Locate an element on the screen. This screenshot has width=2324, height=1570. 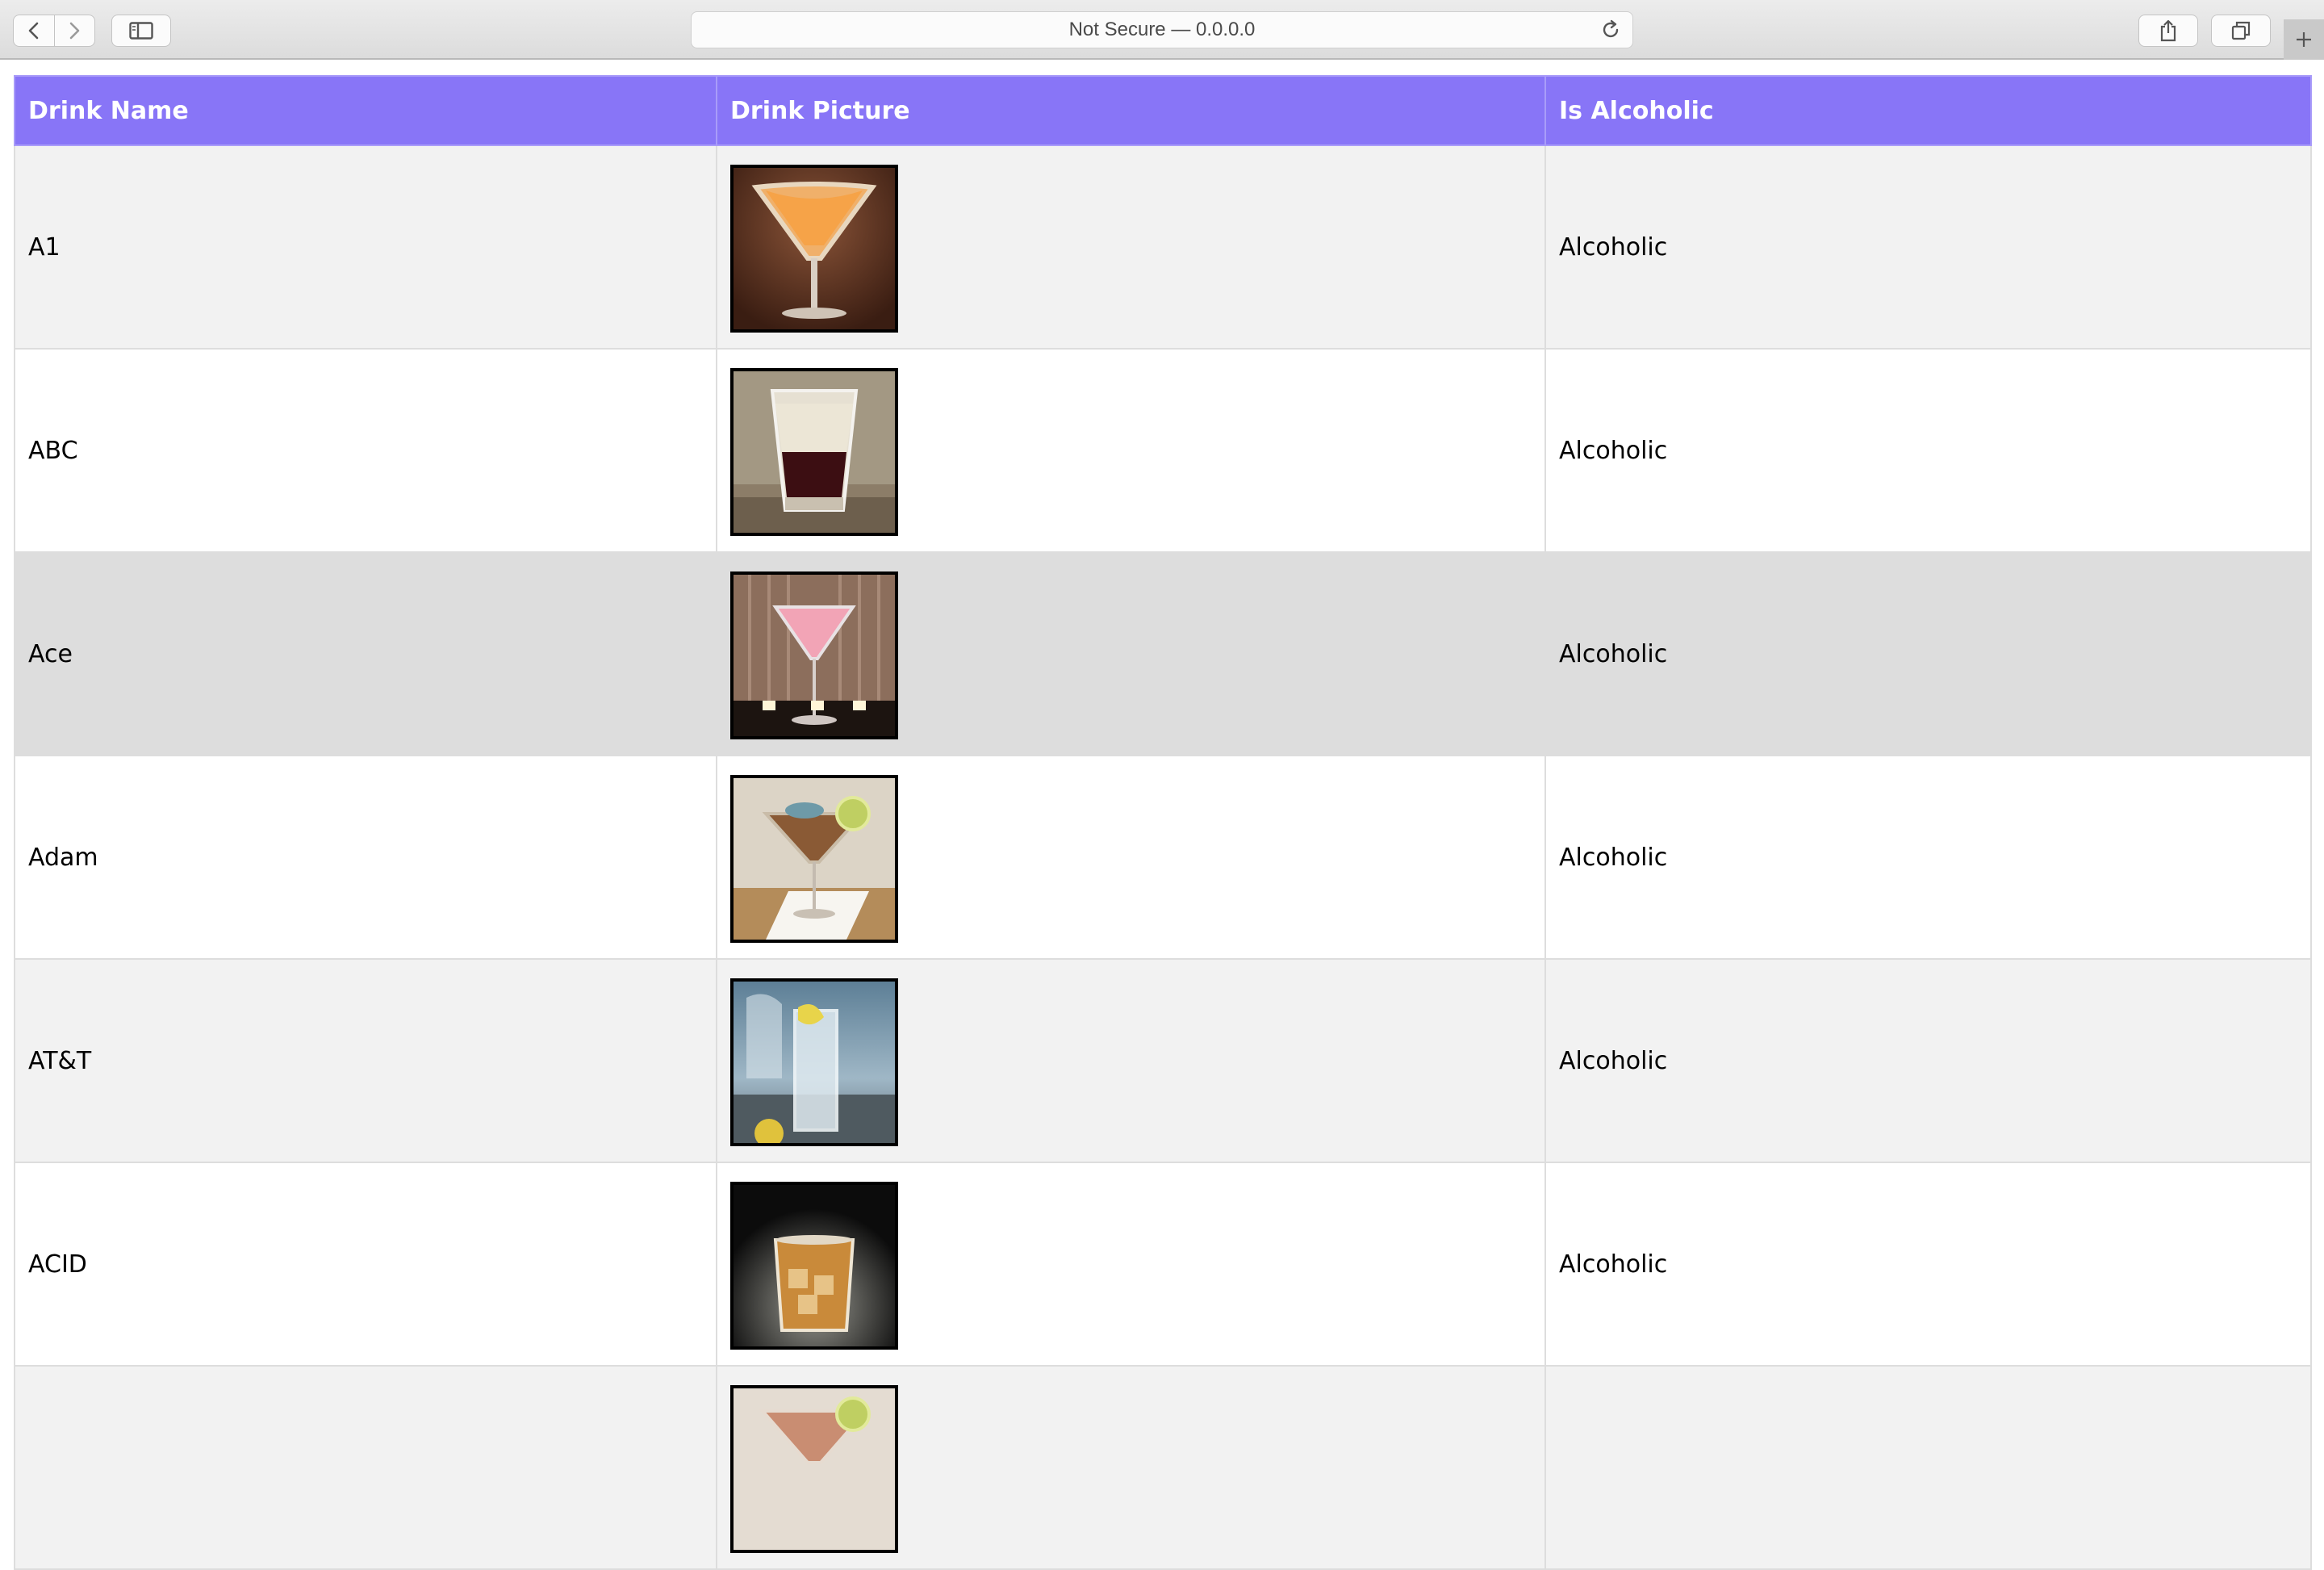
navigation-buttons is located at coordinates (54, 31).